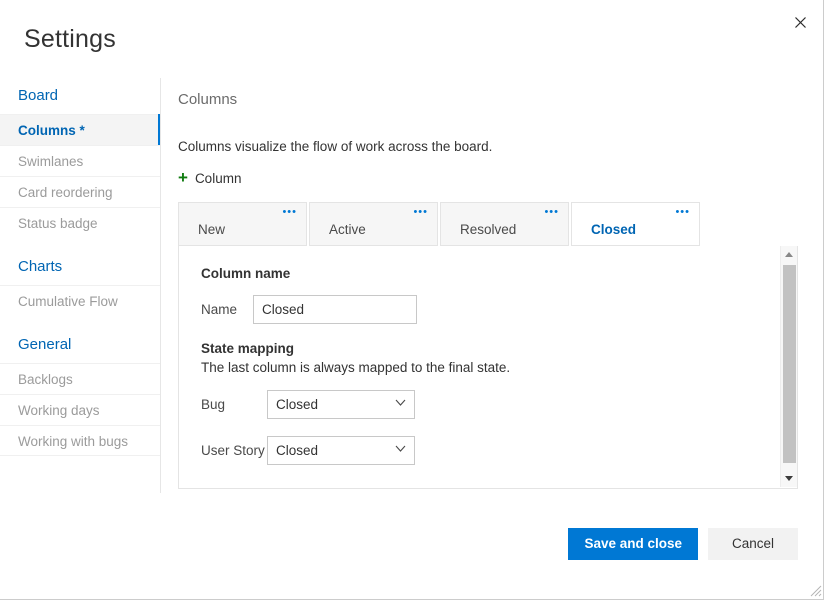 This screenshot has height=600, width=824. Describe the element at coordinates (219, 309) in the screenshot. I see `name-label: Name` at that location.